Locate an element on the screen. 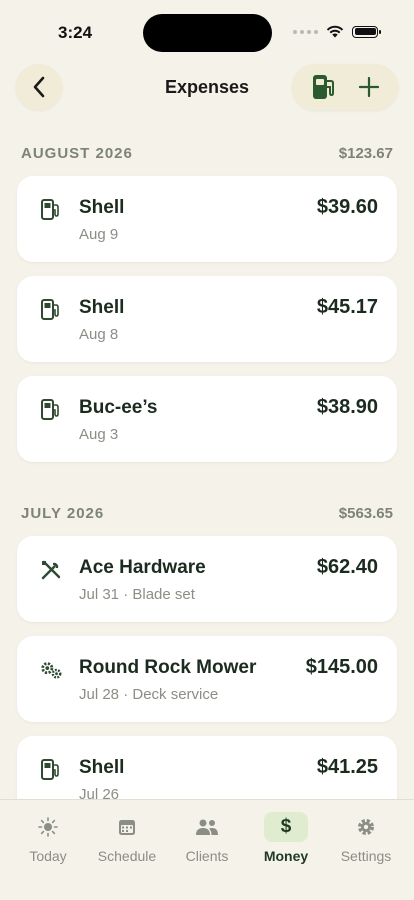 Image resolution: width=414 pixels, height=900 pixels. tab-money: $ Money is located at coordinates (286, 838).